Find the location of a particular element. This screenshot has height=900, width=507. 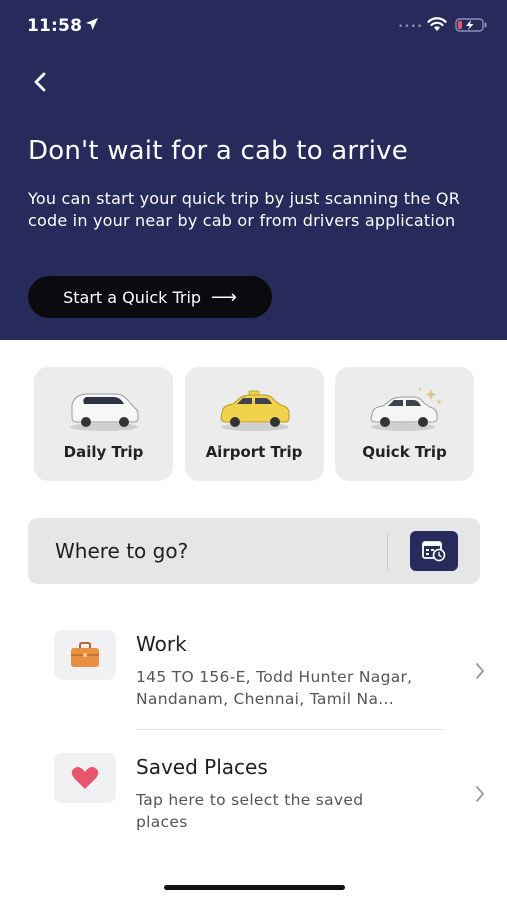

status-time: 11:58 is located at coordinates (55, 26).